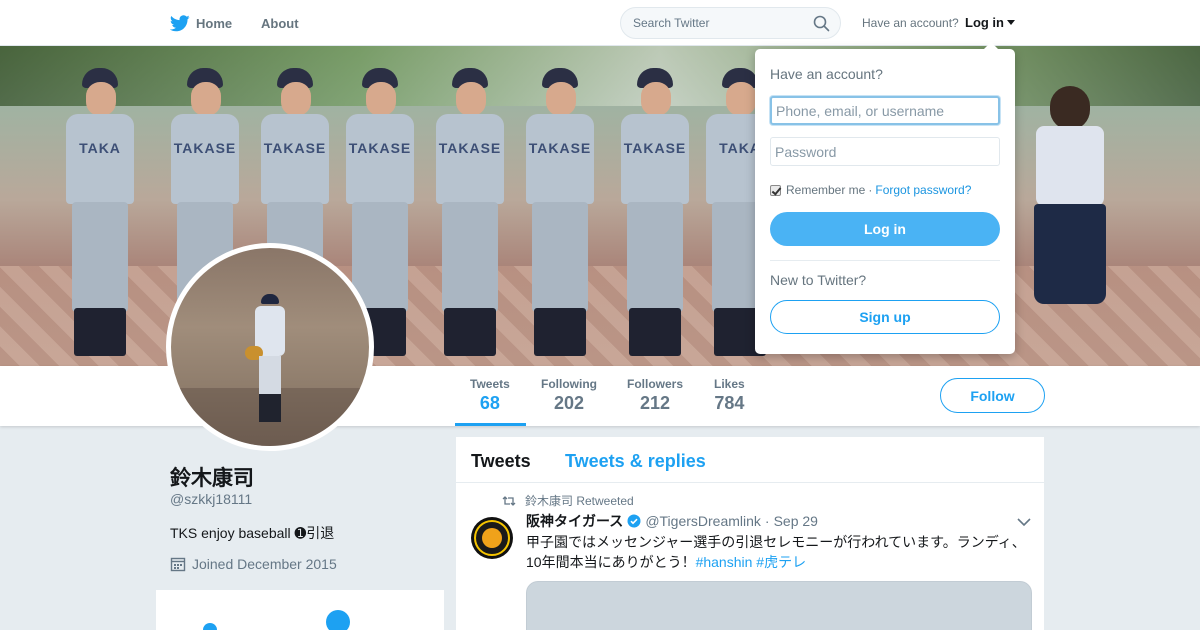  Describe the element at coordinates (634, 521) in the screenshot. I see `verified-icon` at that location.